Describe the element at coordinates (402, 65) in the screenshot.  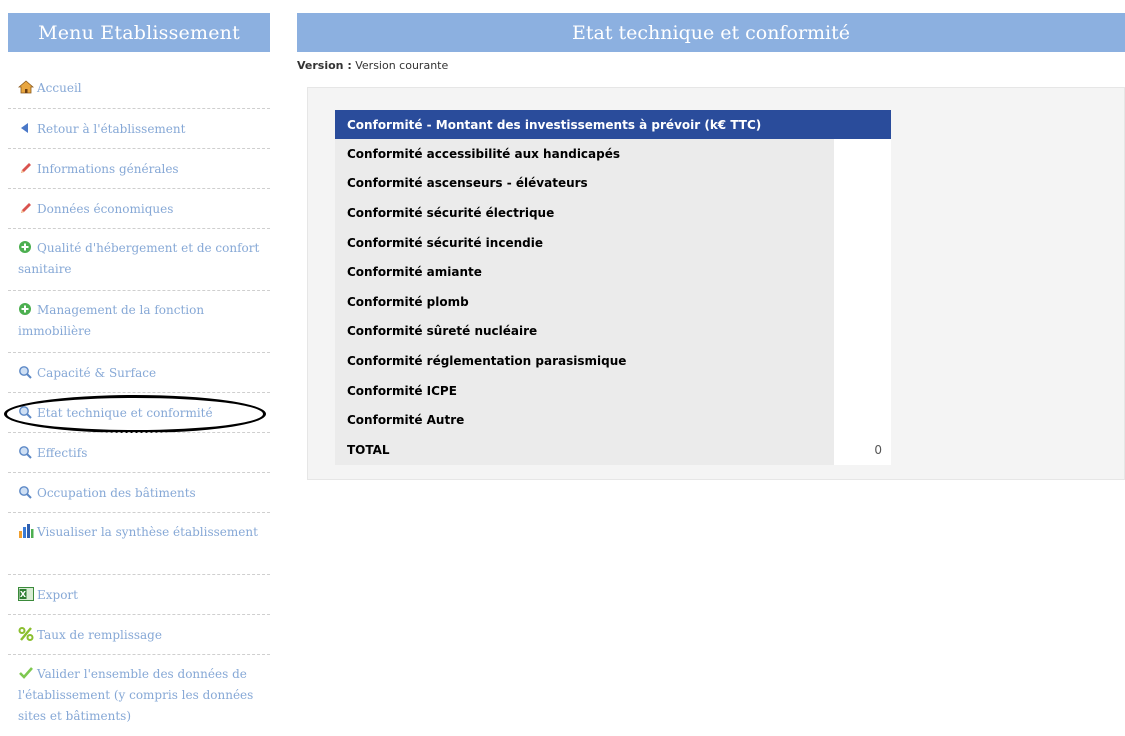
I see `version-value: Version courante` at that location.